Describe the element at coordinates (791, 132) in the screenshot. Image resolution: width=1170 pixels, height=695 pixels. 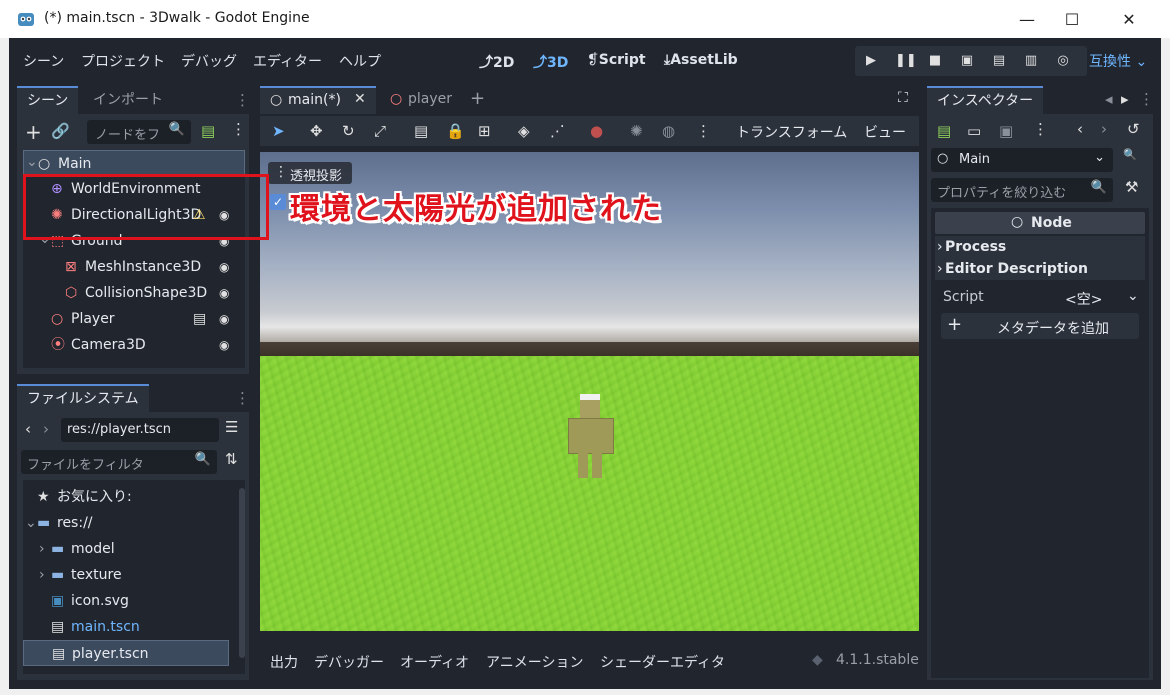
I see `transform-menu: トランスフォーム` at that location.